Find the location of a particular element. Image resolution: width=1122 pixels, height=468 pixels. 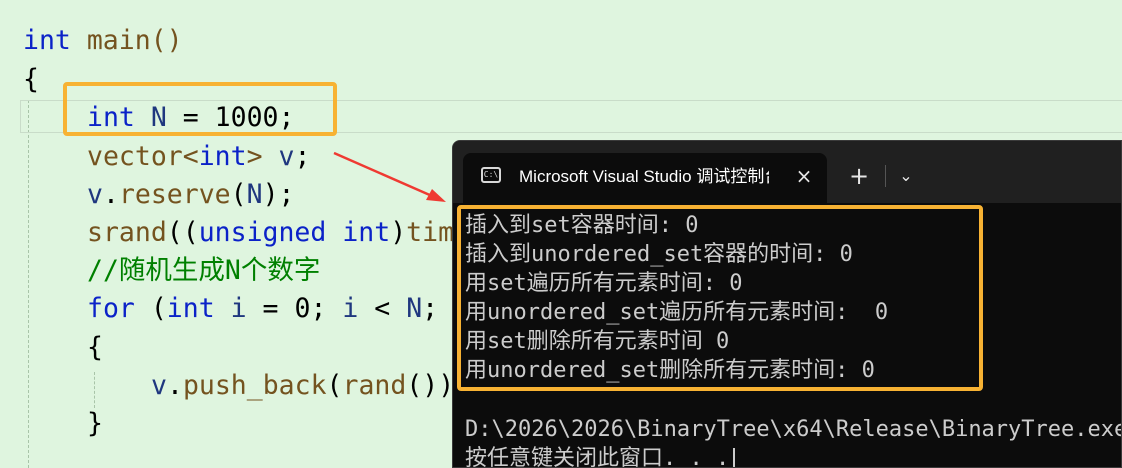

console-titlebar: C:\ Microsoft Visual Studio 调试控制台 × + ⌄ is located at coordinates (787, 172).